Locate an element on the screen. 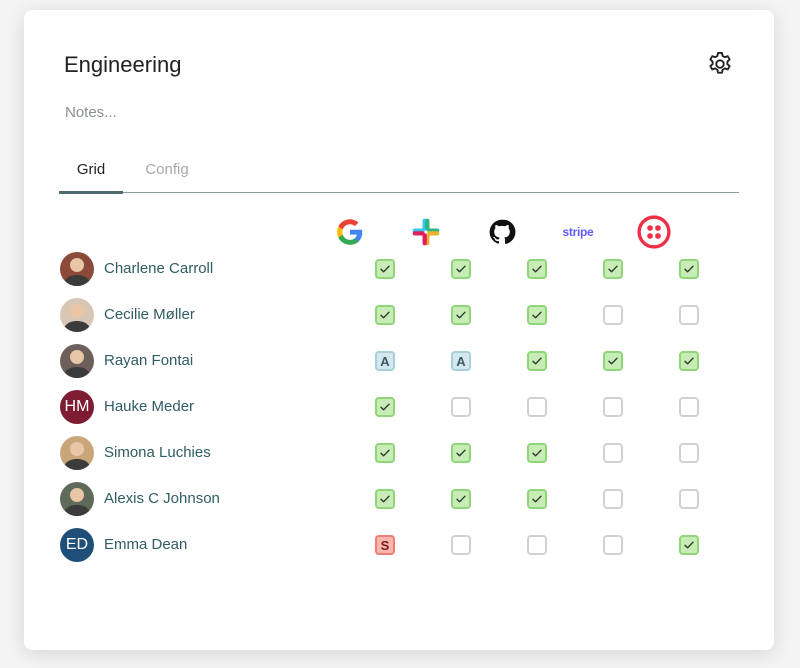  twilio-icon is located at coordinates (654, 232).